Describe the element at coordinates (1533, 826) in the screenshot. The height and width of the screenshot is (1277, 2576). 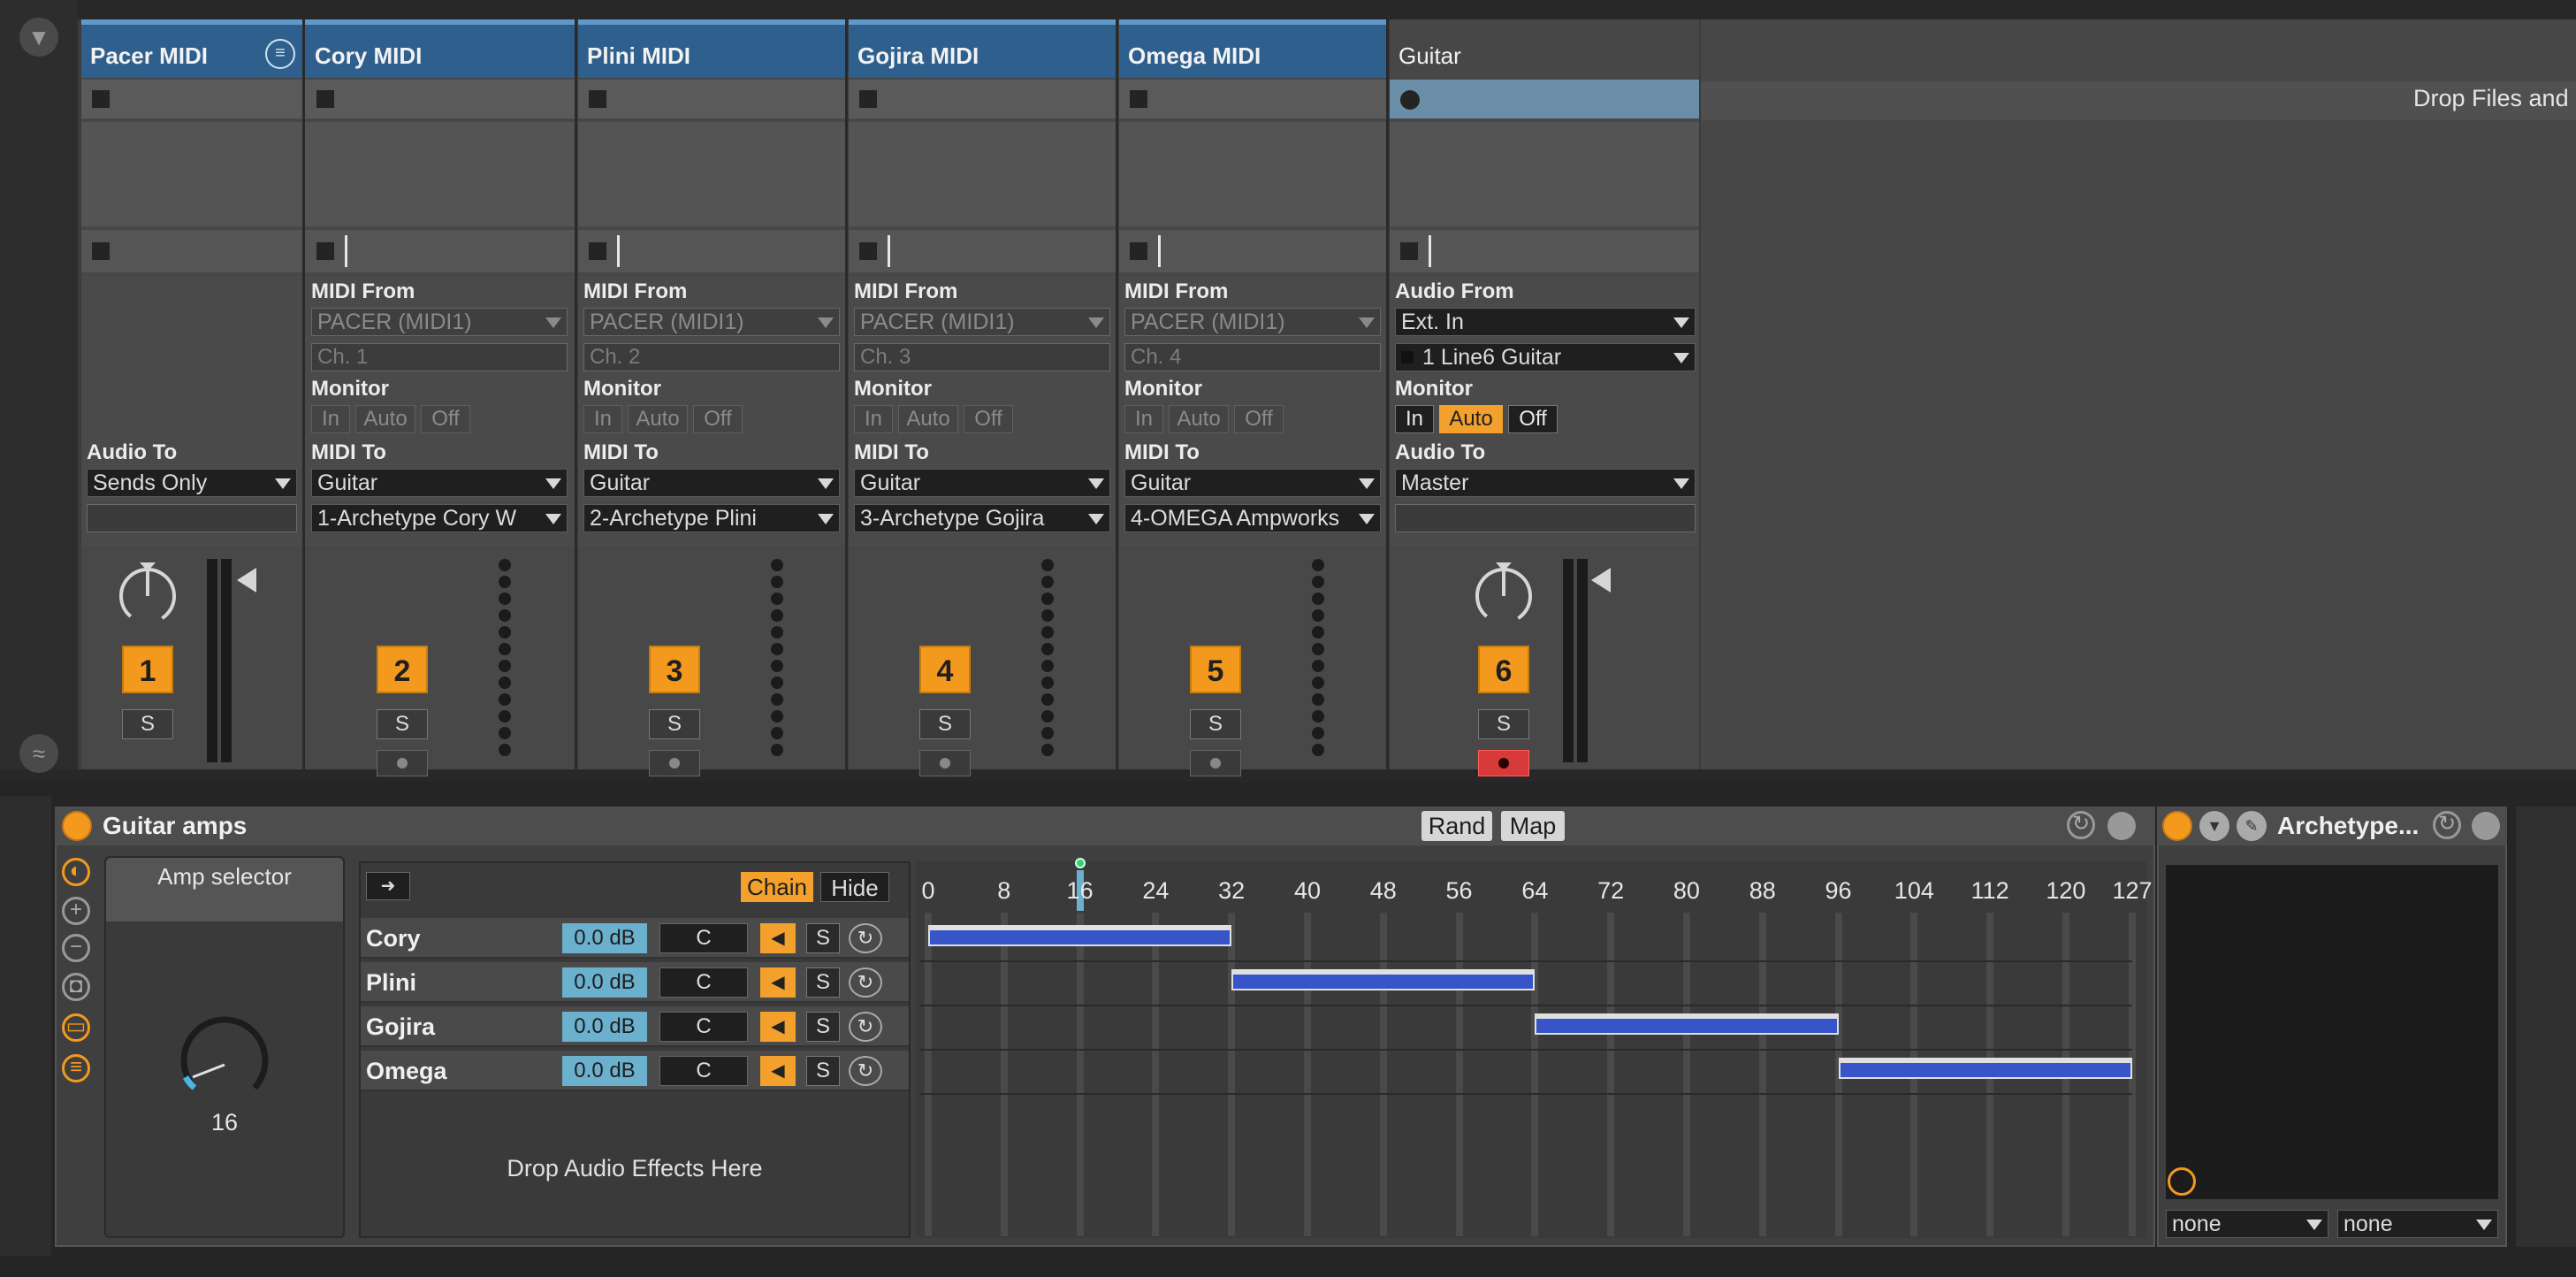
I see `map-button: Map` at that location.